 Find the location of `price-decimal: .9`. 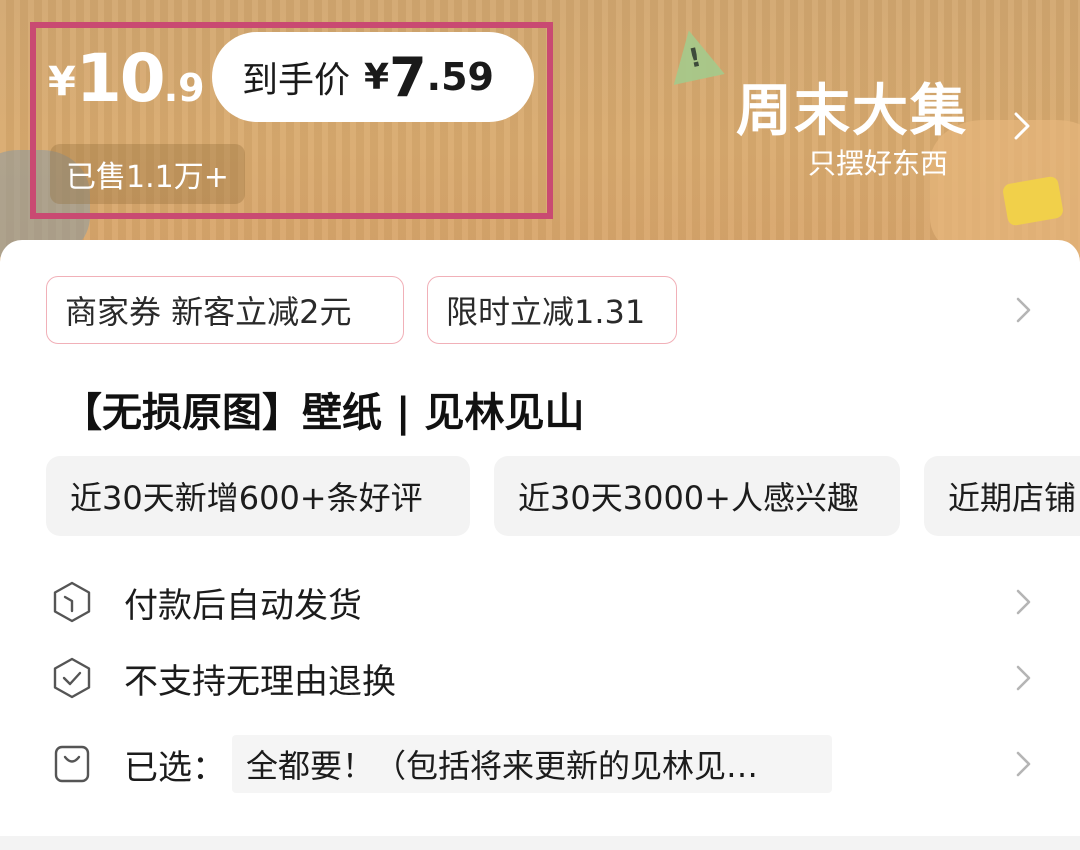

price-decimal: .9 is located at coordinates (184, 88).